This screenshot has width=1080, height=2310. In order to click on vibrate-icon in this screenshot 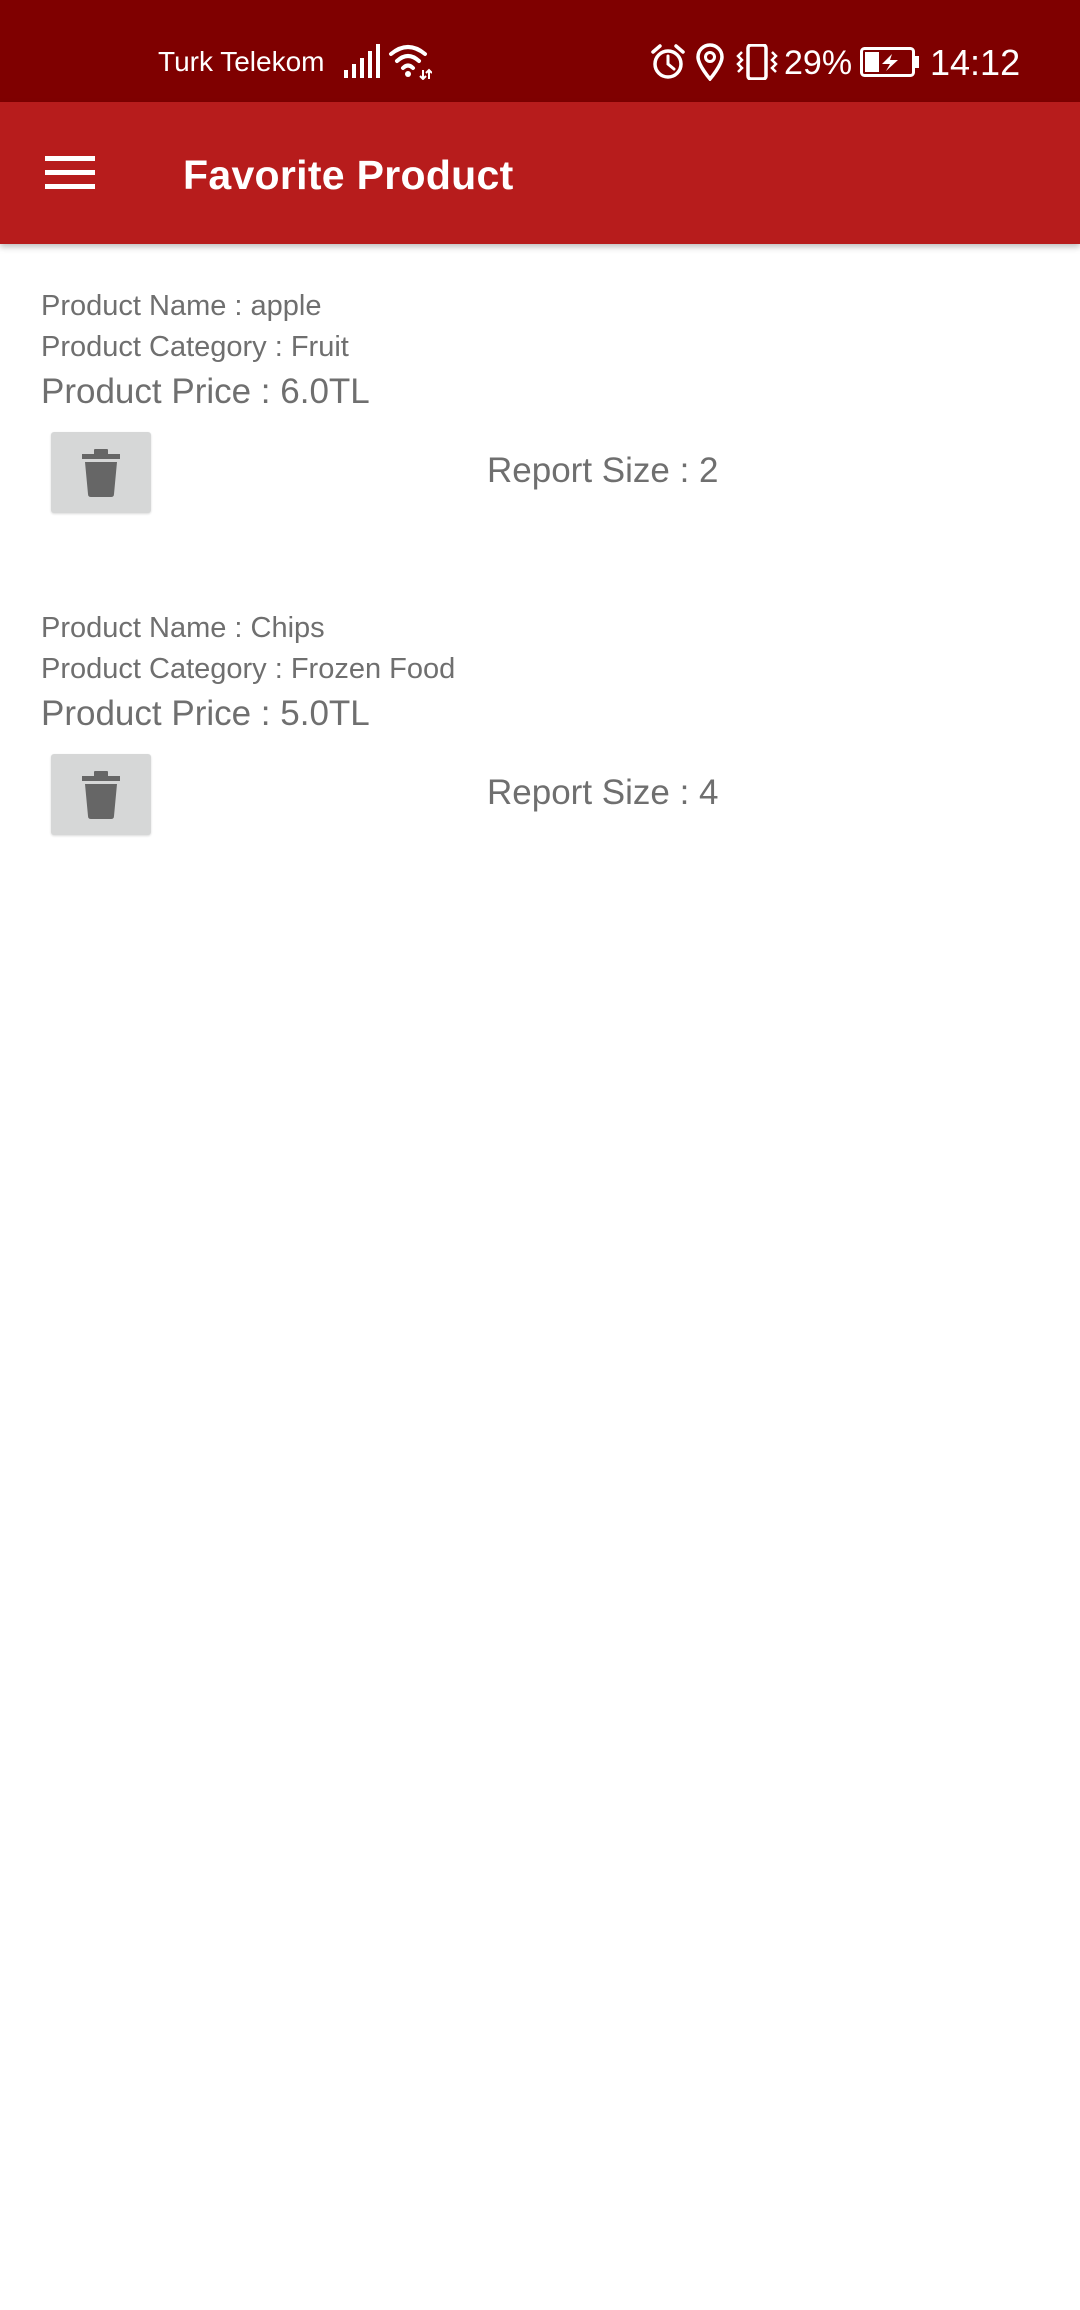, I will do `click(757, 62)`.